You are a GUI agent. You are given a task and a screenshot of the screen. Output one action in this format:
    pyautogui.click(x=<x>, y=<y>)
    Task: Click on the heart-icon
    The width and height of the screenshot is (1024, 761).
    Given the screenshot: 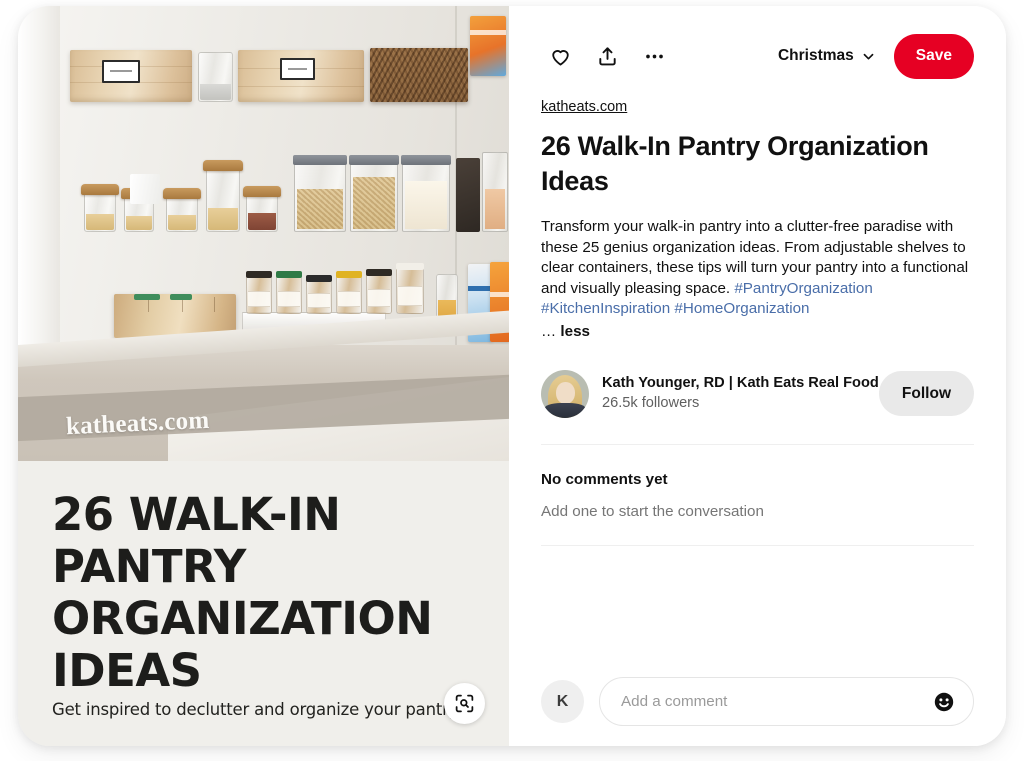 What is the action you would take?
    pyautogui.click(x=560, y=57)
    